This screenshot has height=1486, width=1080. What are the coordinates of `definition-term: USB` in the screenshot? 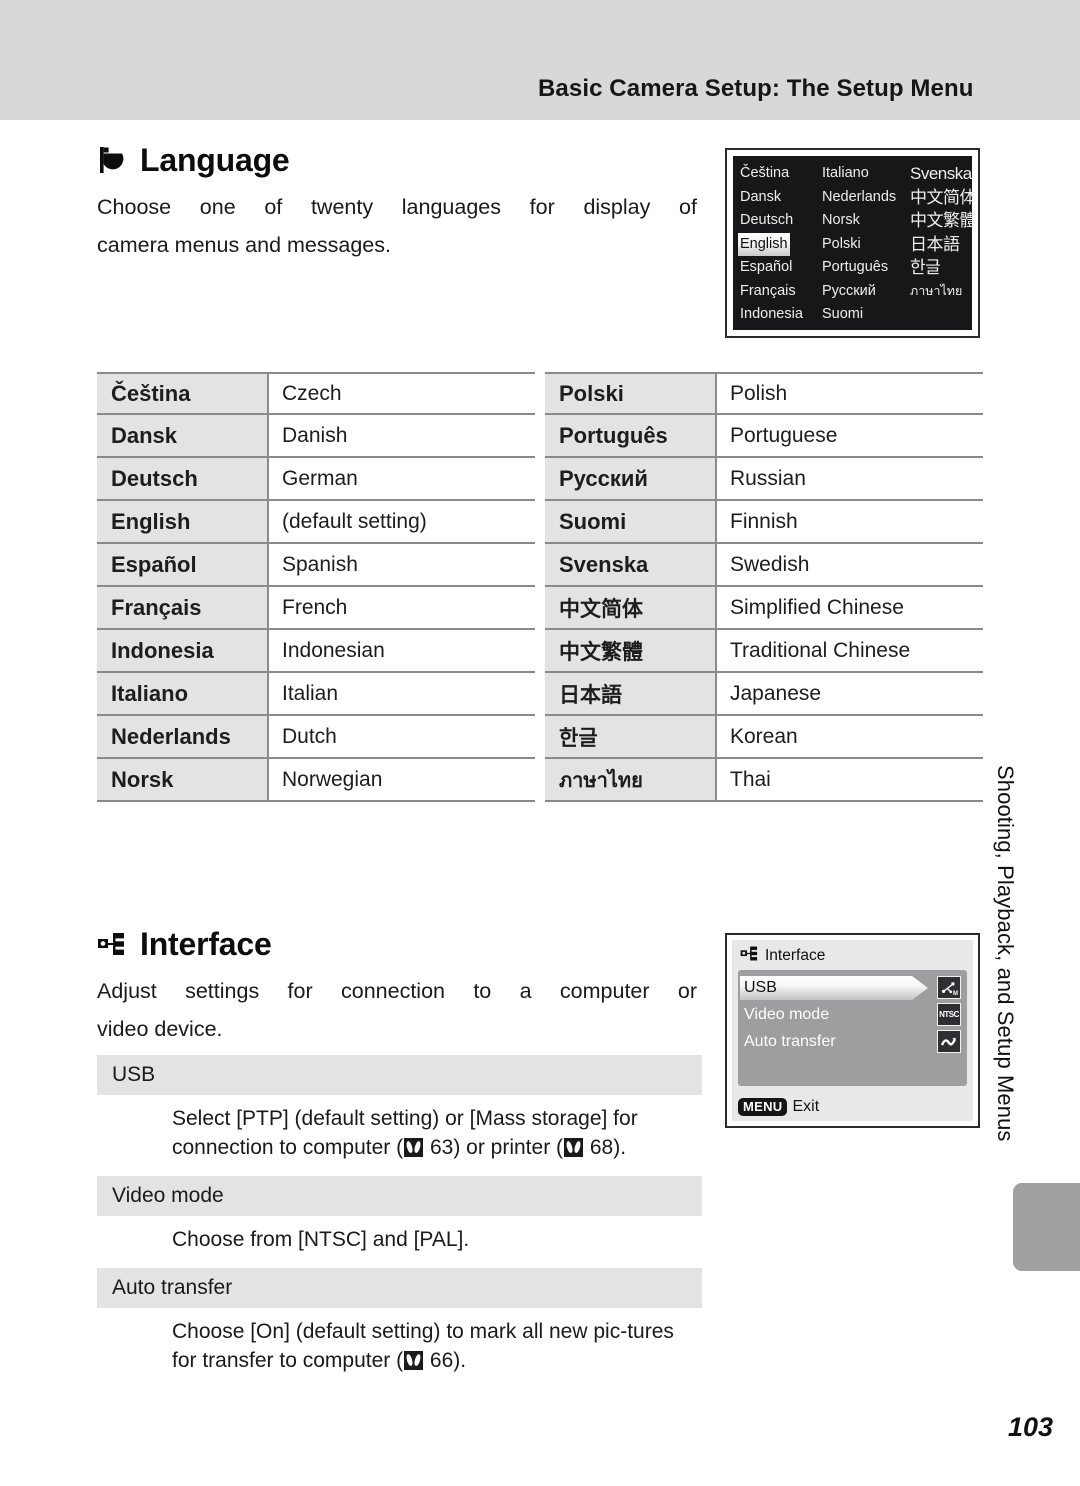 It's located at (399, 1075).